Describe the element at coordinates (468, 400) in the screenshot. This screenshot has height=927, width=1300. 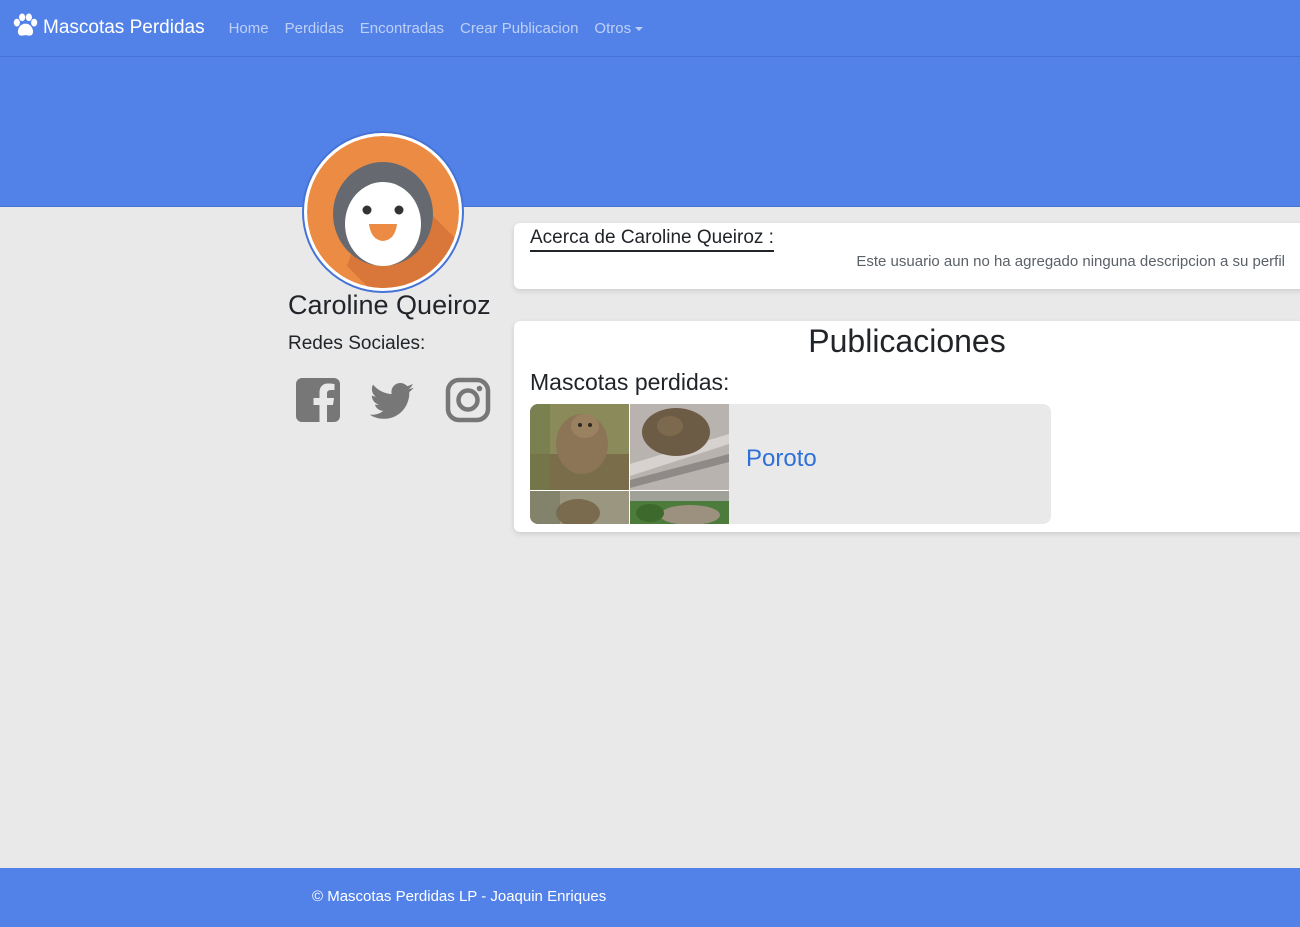
I see `instagram-icon` at that location.